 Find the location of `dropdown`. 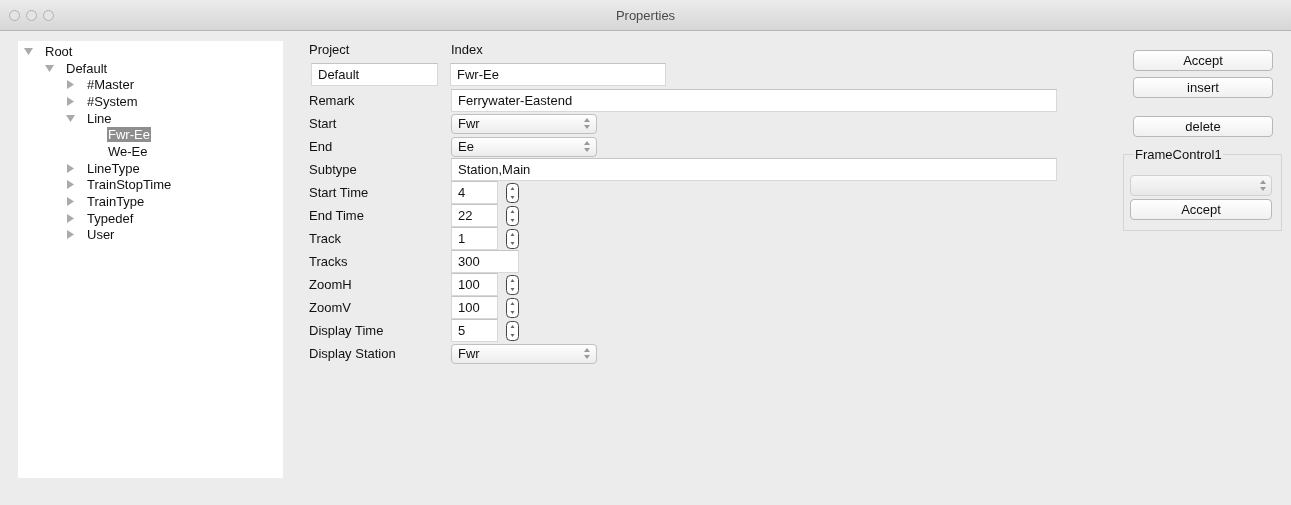

dropdown is located at coordinates (1201, 185).